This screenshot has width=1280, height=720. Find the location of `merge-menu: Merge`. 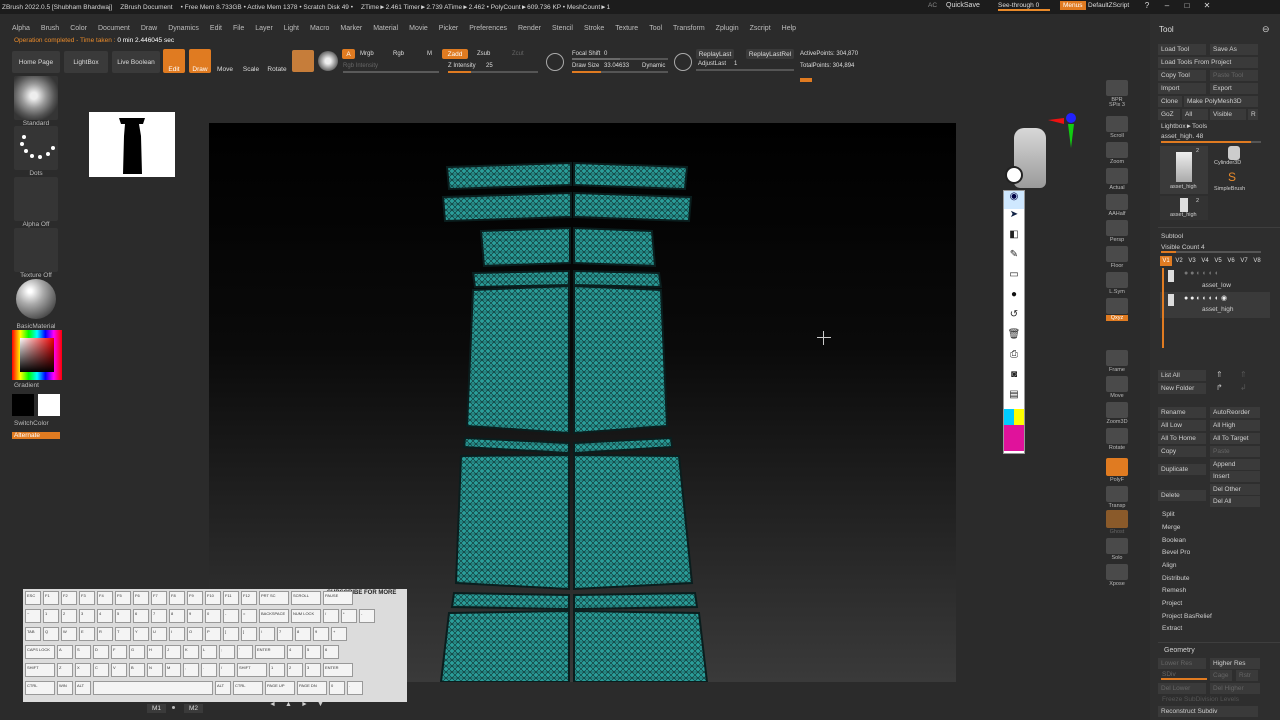

merge-menu: Merge is located at coordinates (1171, 527).